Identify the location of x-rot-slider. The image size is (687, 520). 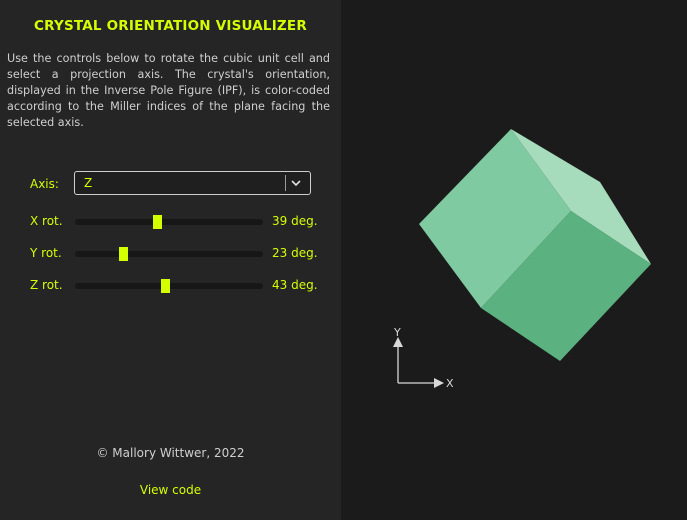
(169, 222).